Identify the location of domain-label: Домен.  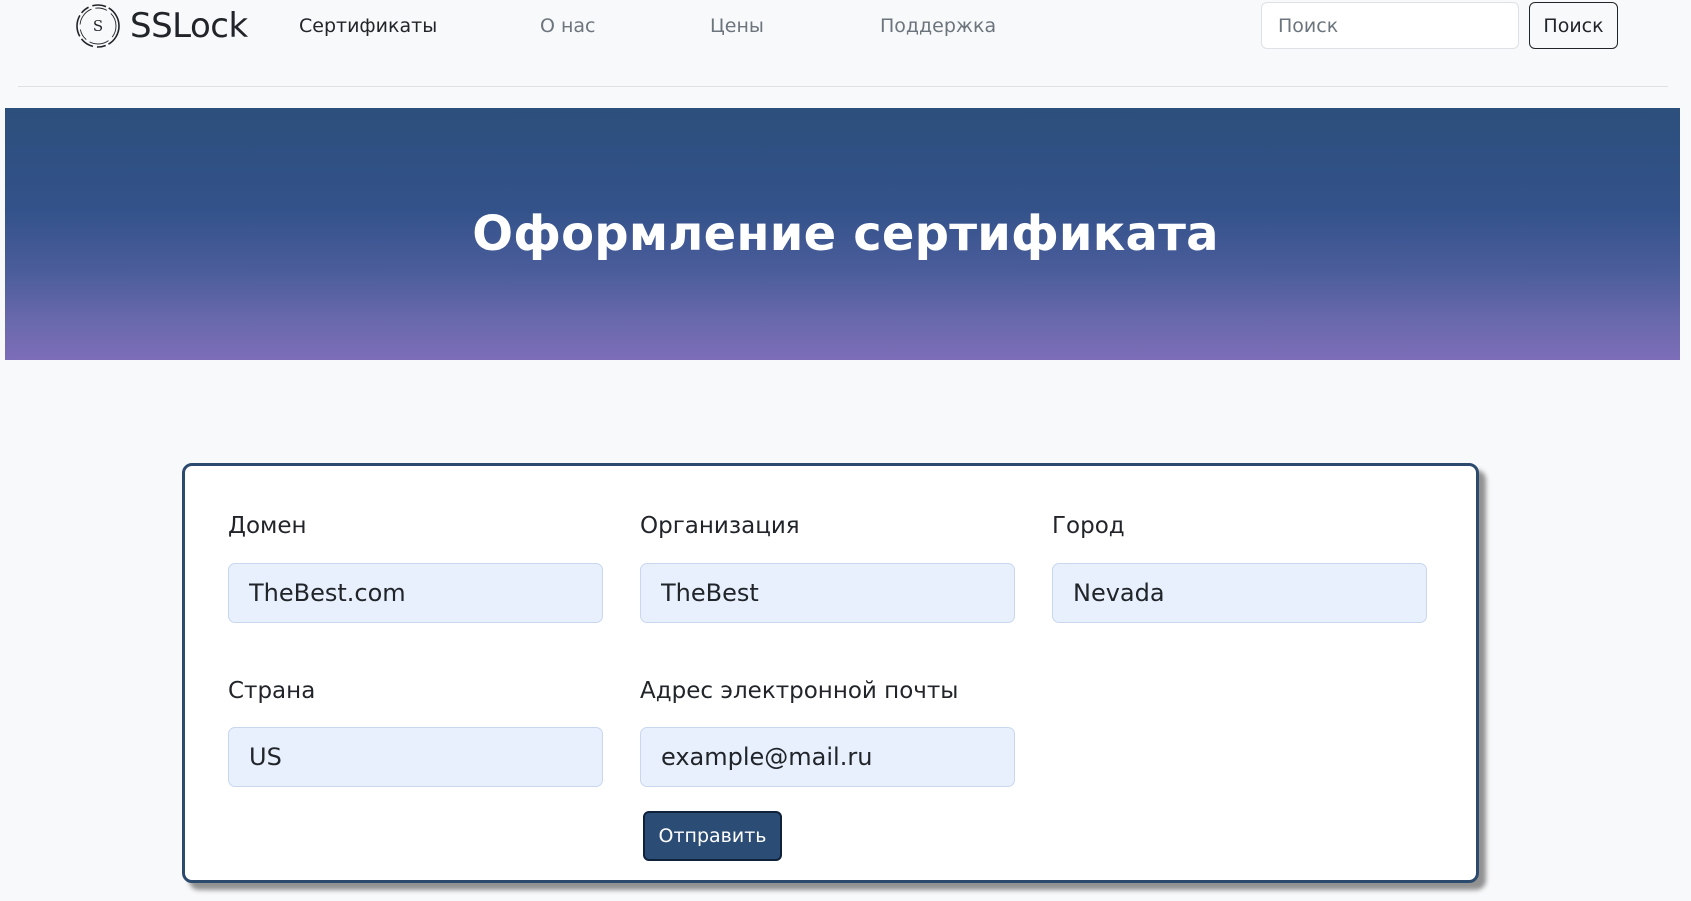
(267, 526).